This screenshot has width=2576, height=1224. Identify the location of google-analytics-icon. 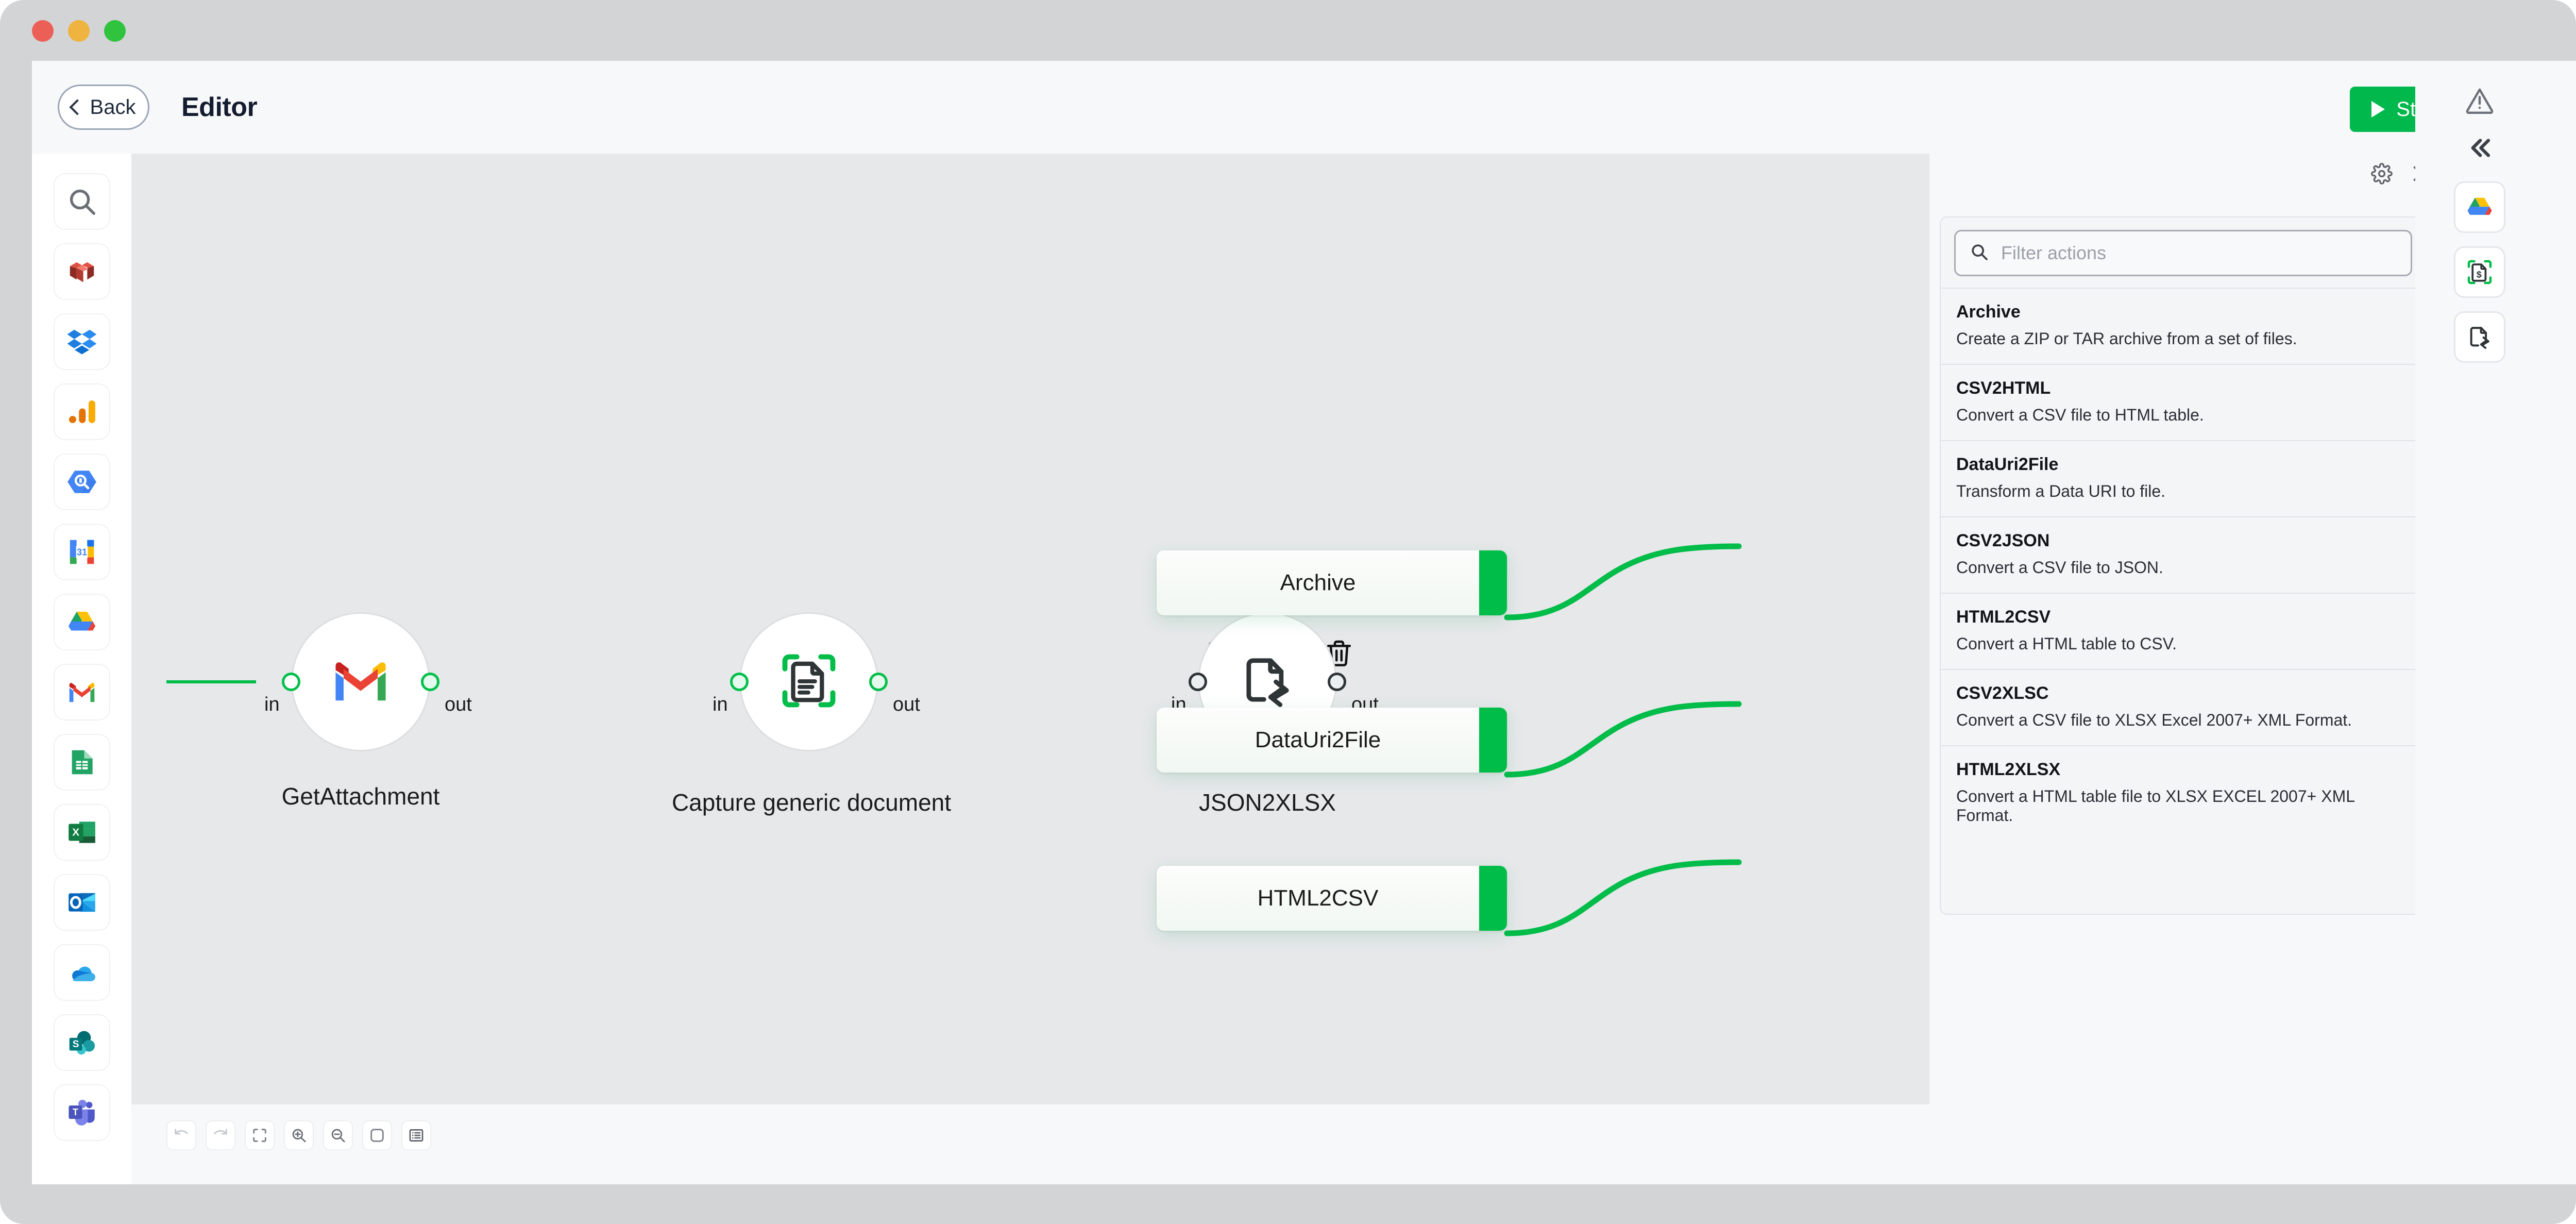
(82, 412).